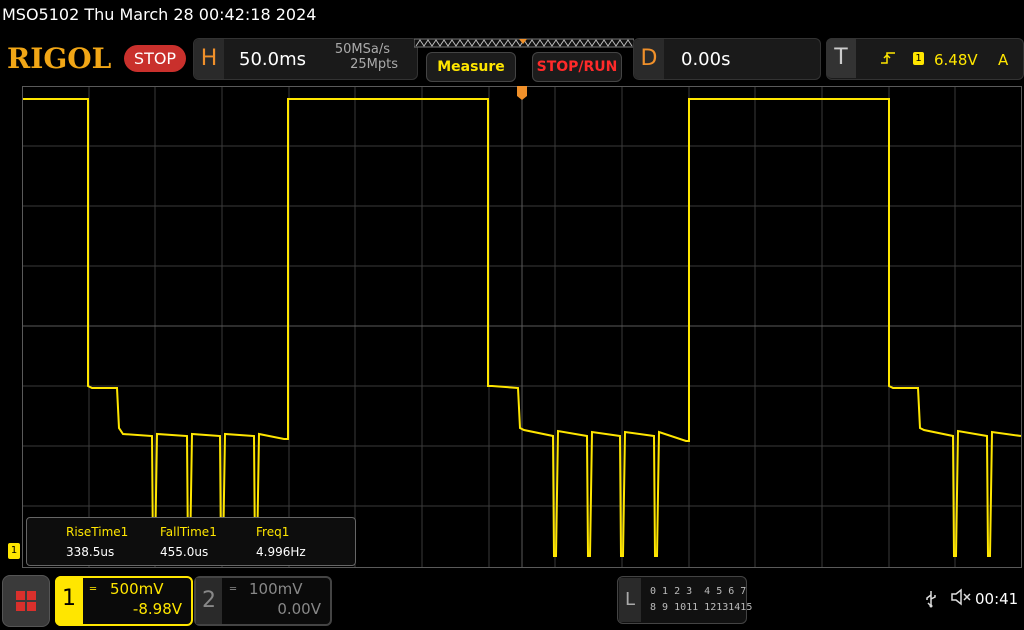 The height and width of the screenshot is (630, 1024). Describe the element at coordinates (931, 601) in the screenshot. I see `usb-icon` at that location.